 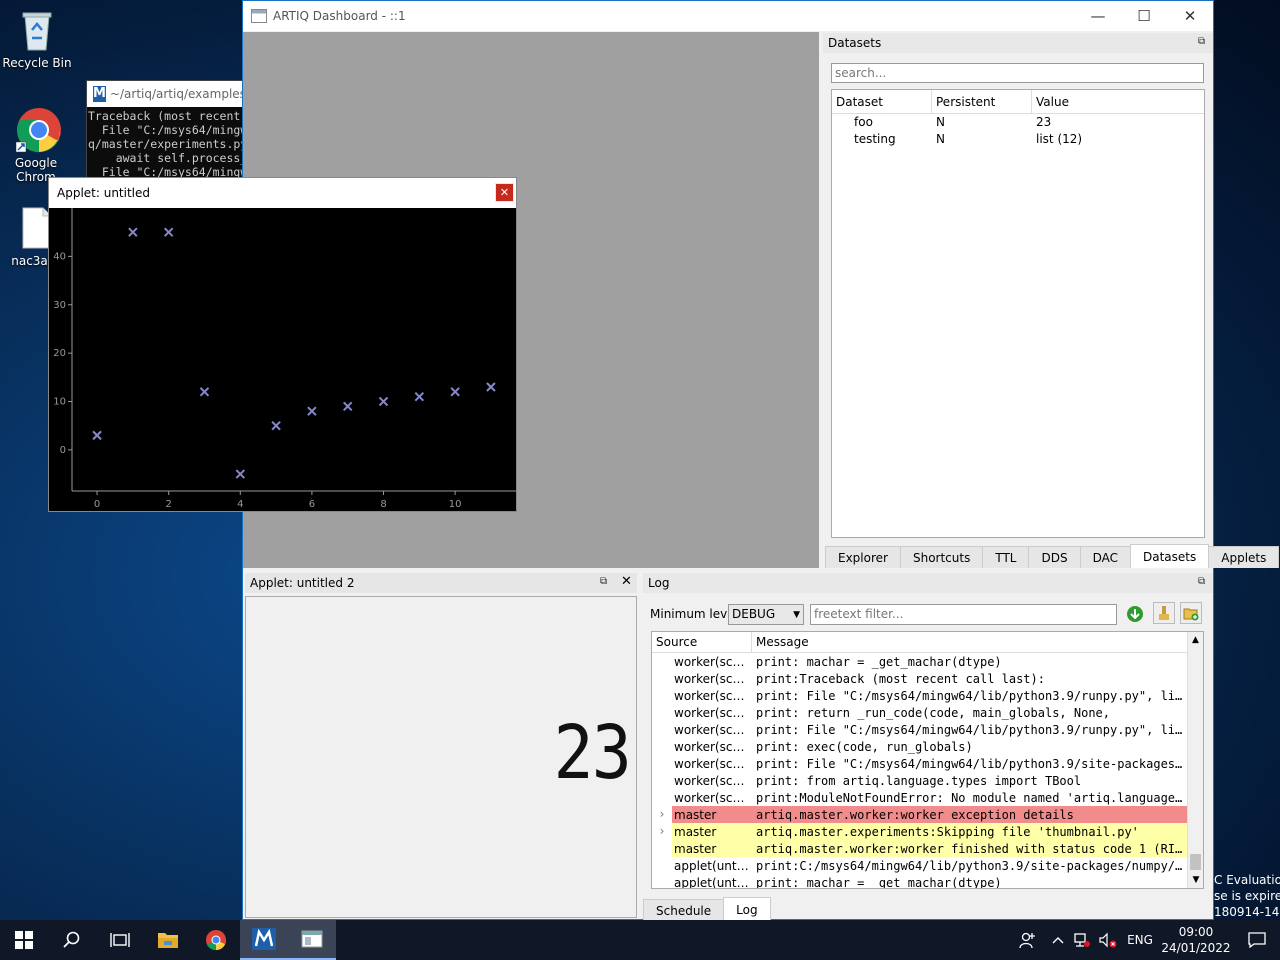 What do you see at coordinates (626, 581) in the screenshot?
I see `dock-close-icon: ✕` at bounding box center [626, 581].